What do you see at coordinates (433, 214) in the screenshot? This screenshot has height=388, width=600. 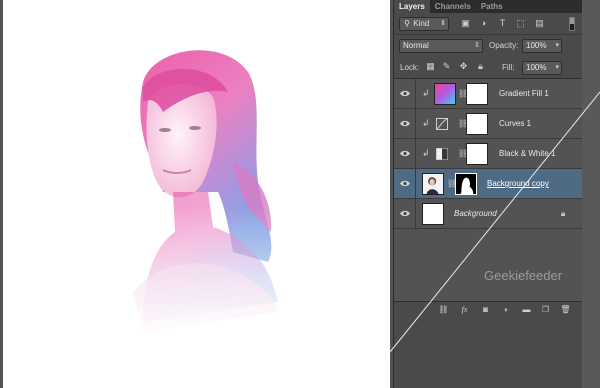 I see `background-thumbnail` at bounding box center [433, 214].